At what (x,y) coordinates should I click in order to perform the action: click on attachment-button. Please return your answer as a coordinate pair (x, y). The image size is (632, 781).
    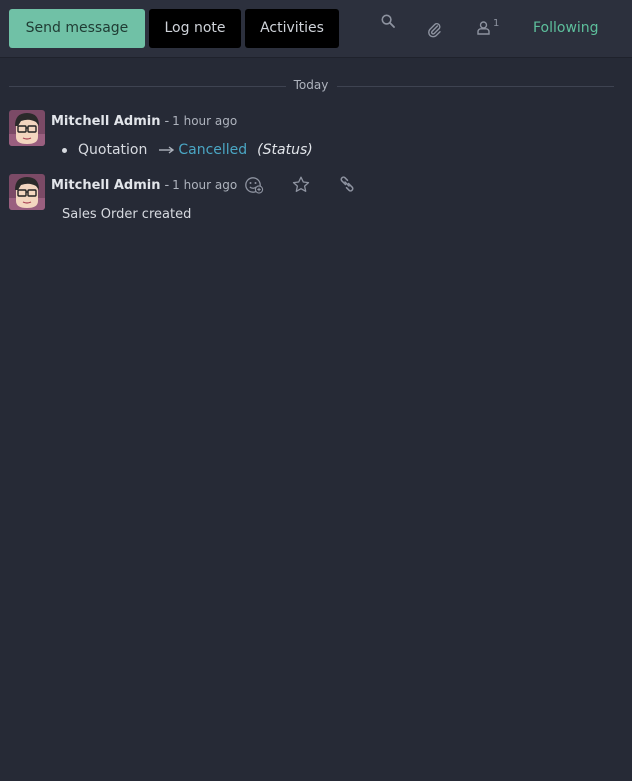
    Looking at the image, I should click on (434, 29).